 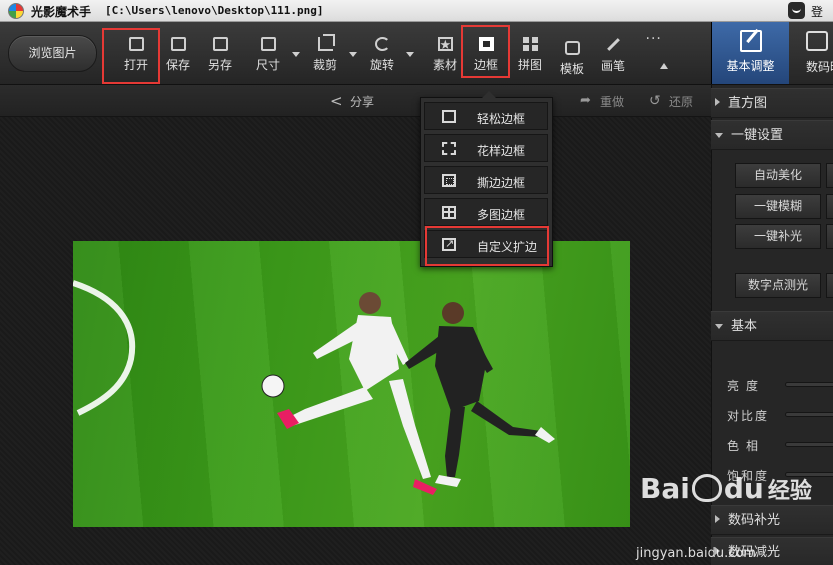 What do you see at coordinates (381, 65) in the screenshot?
I see `rotate-button-label: 旋转` at bounding box center [381, 65].